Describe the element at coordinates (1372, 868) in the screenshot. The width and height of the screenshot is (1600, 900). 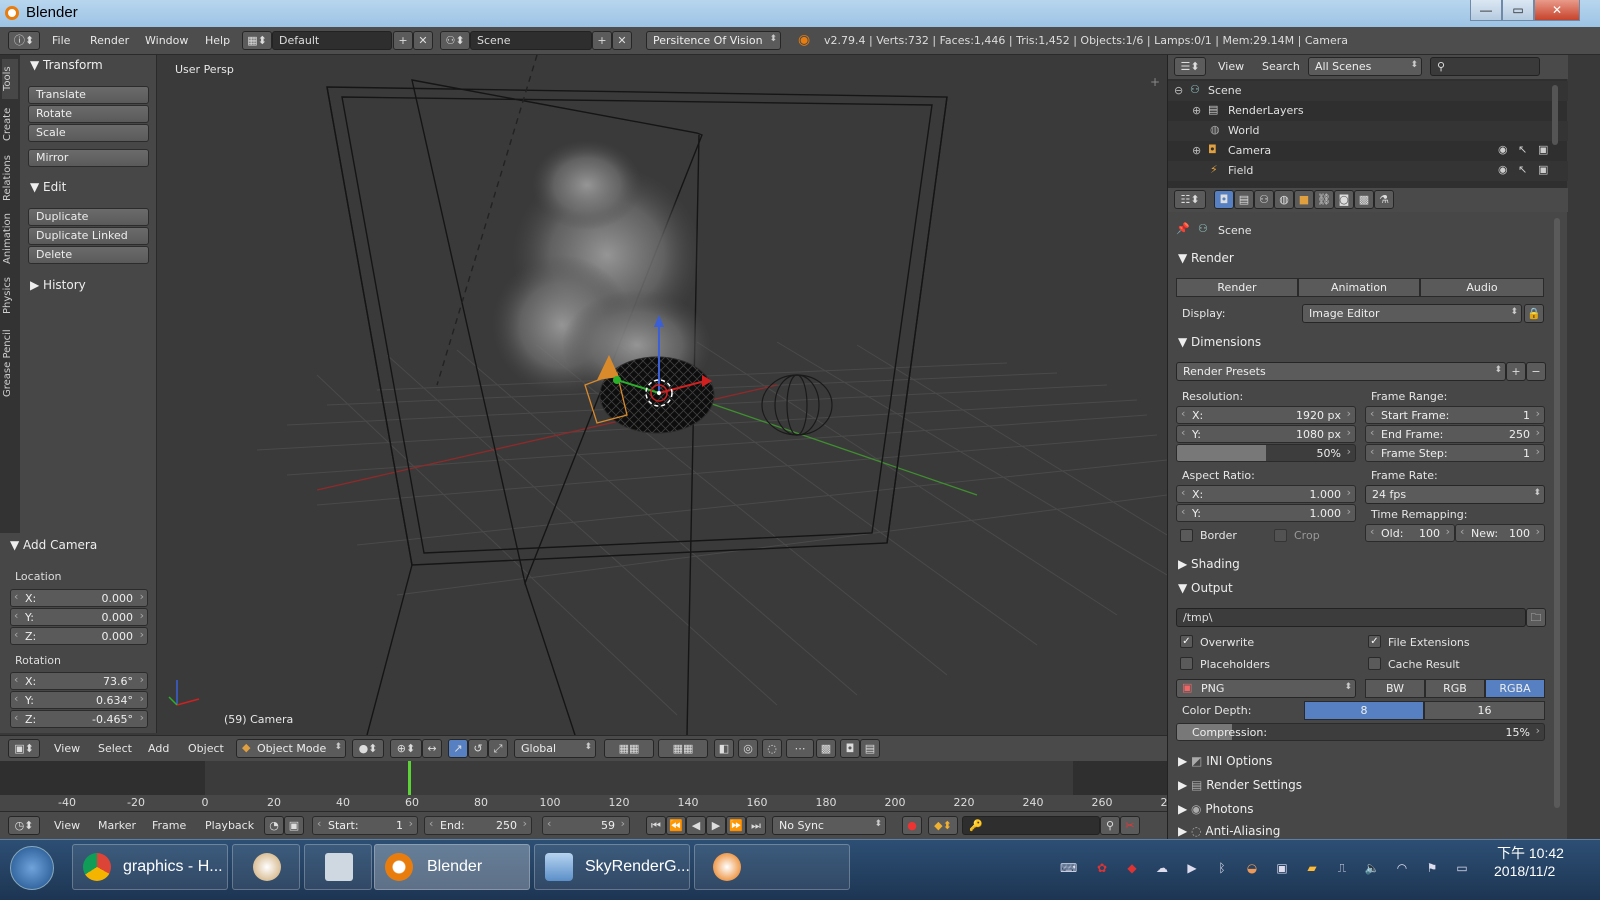
I see `volume-tray-icon: 🔈` at that location.